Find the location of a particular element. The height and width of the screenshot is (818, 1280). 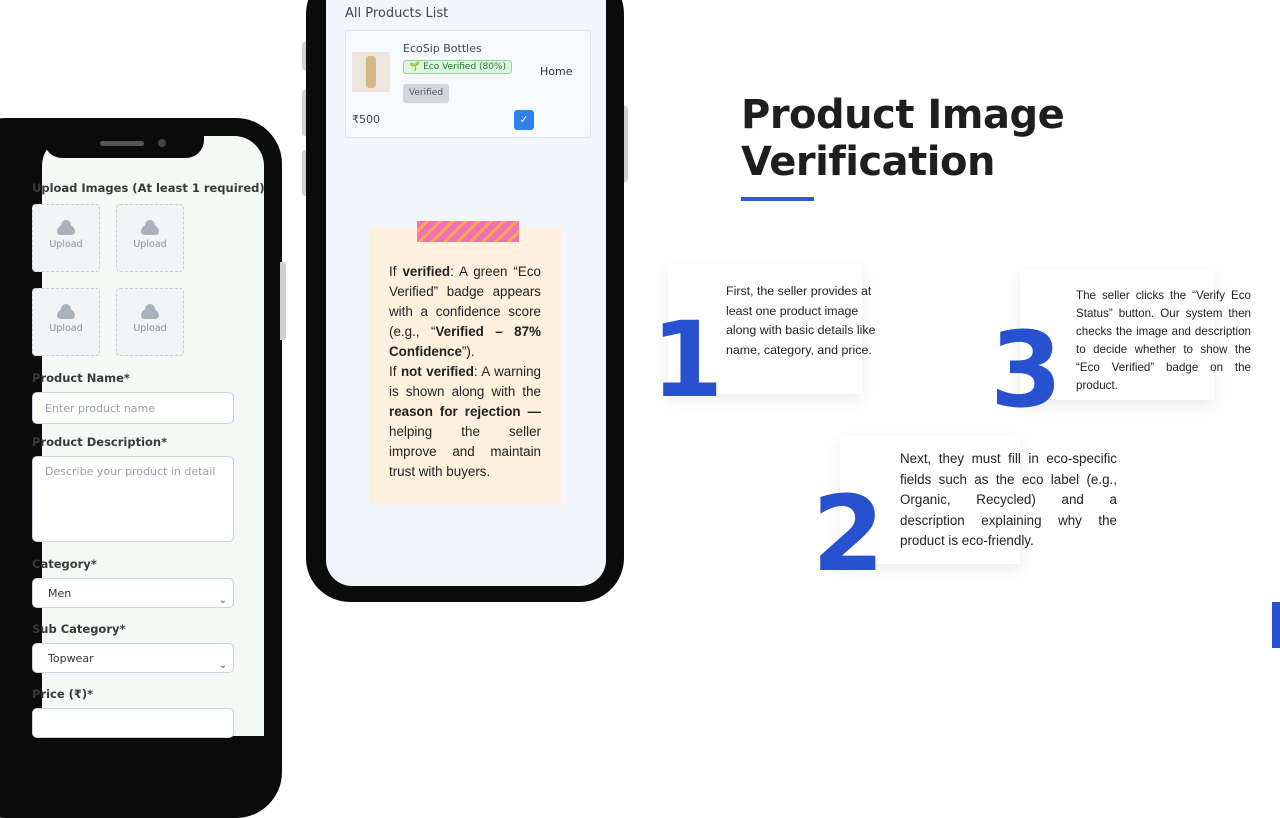

product-price: ₹500 is located at coordinates (366, 119).